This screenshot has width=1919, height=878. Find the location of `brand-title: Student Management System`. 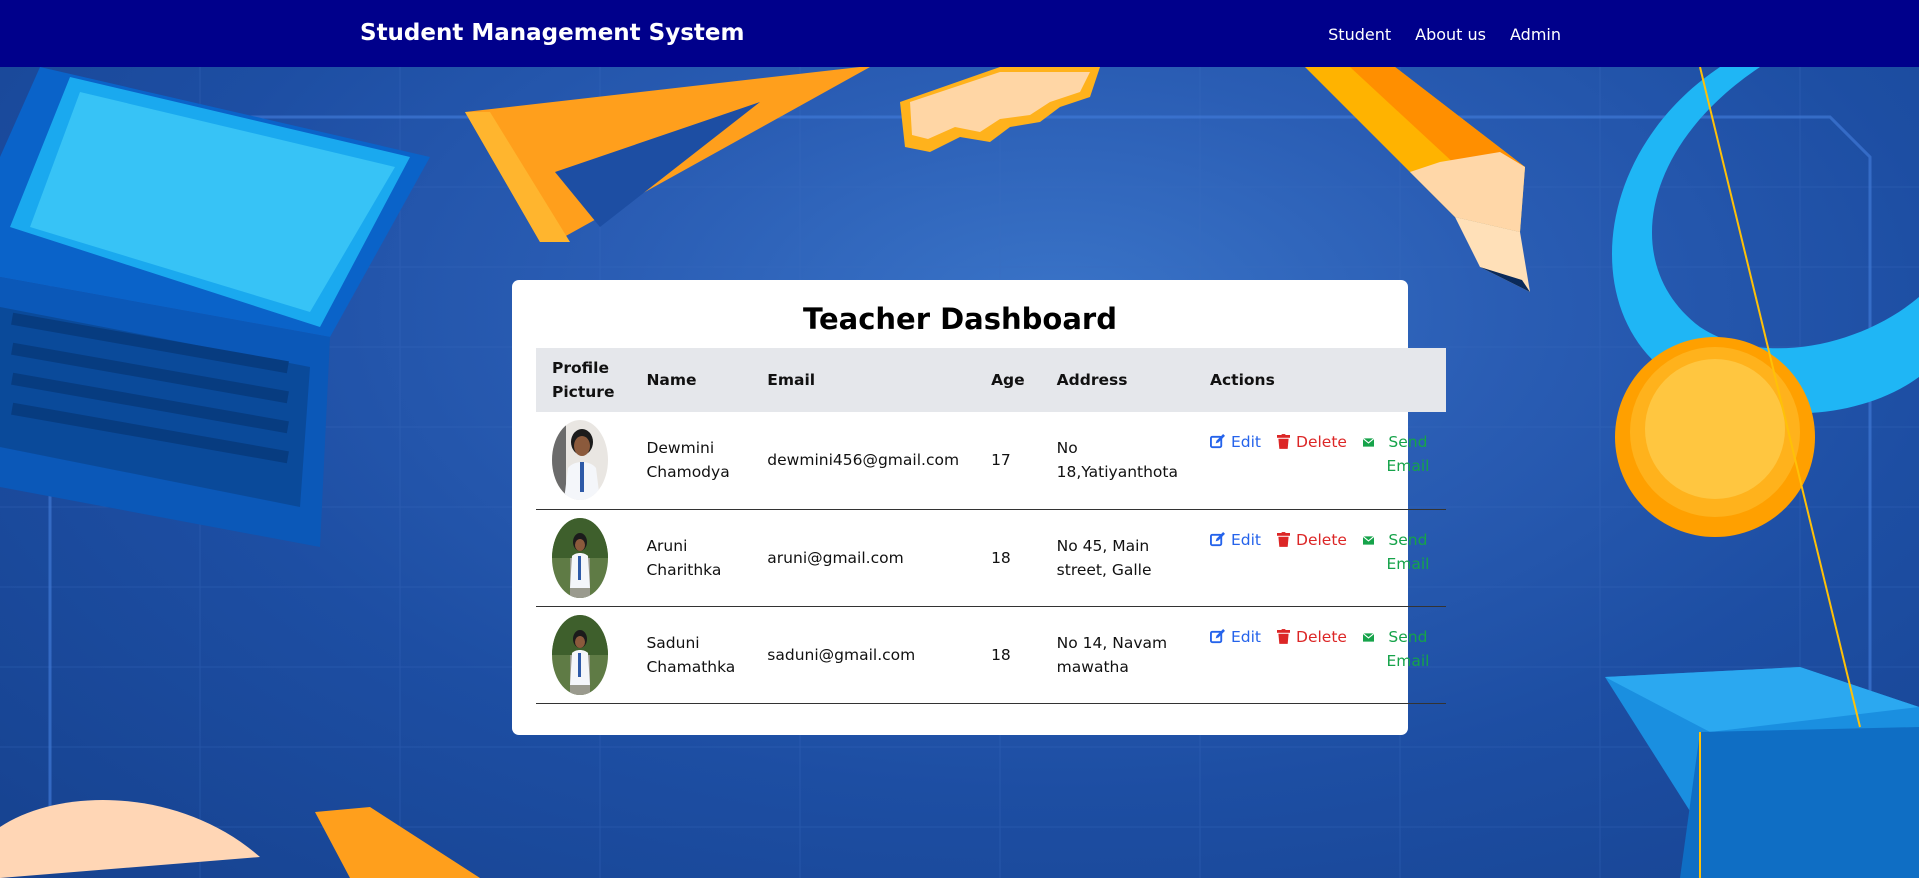

brand-title: Student Management System is located at coordinates (552, 33).